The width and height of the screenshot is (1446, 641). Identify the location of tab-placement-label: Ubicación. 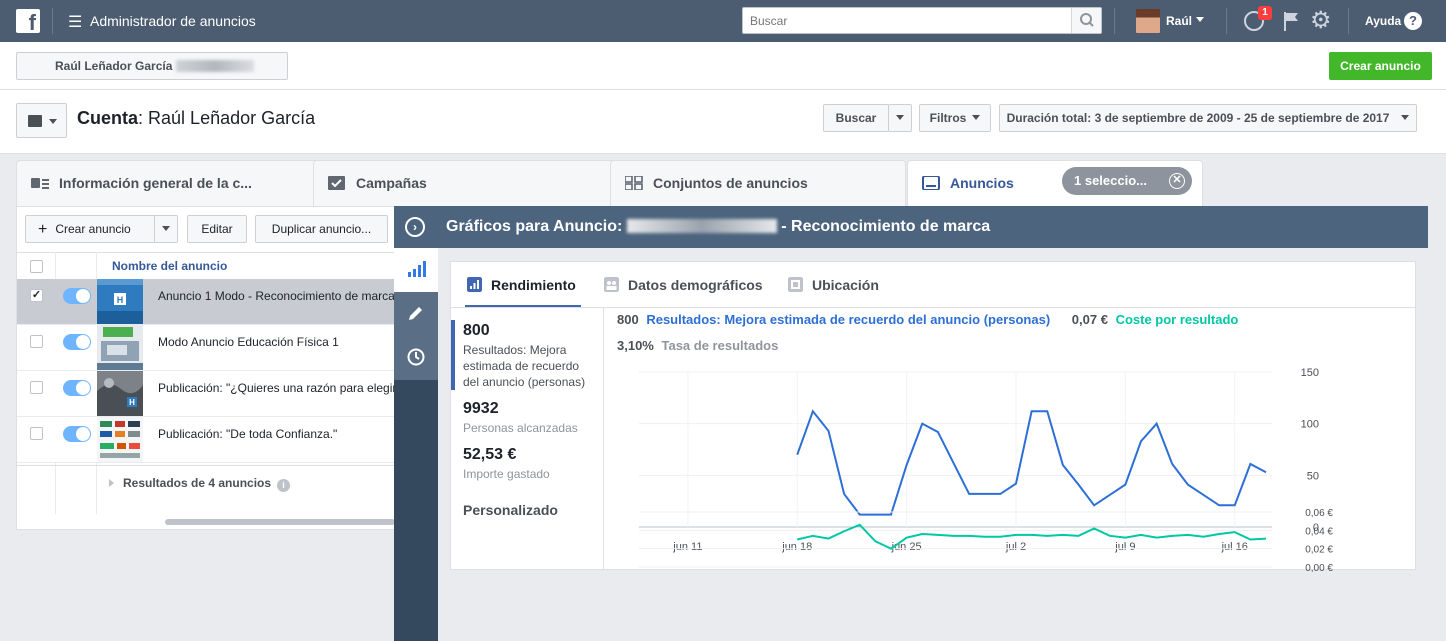
(845, 285).